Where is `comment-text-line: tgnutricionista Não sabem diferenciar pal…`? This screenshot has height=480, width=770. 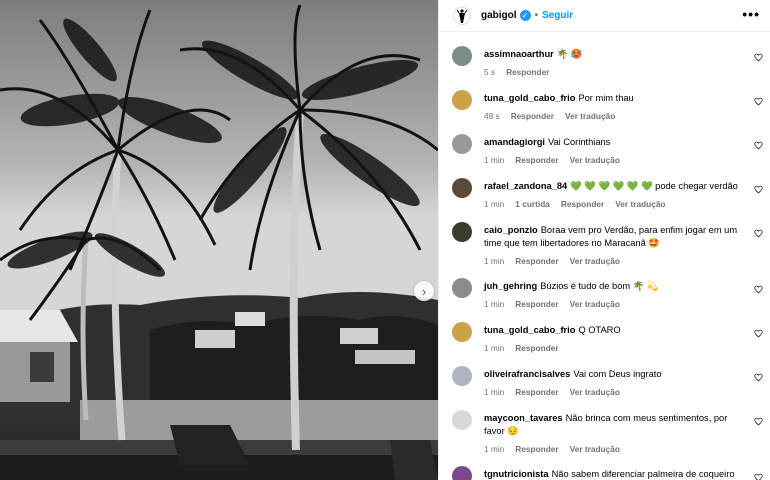
comment-text-line: tgnutricionista Não sabem diferenciar pal… is located at coordinates (614, 474).